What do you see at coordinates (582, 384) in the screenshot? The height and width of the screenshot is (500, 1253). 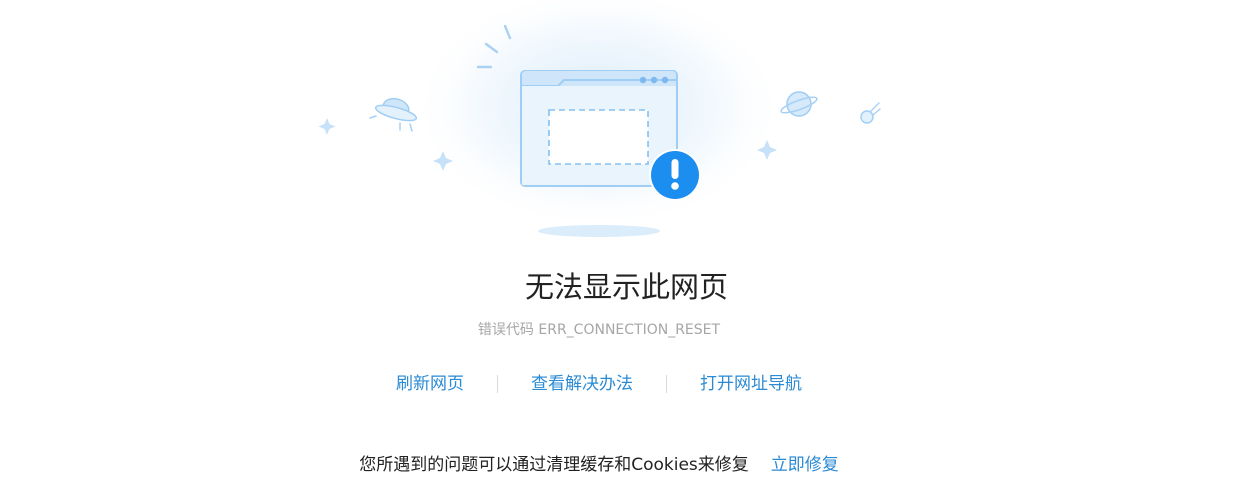 I see `view-solutions-link: 查看解决办法` at bounding box center [582, 384].